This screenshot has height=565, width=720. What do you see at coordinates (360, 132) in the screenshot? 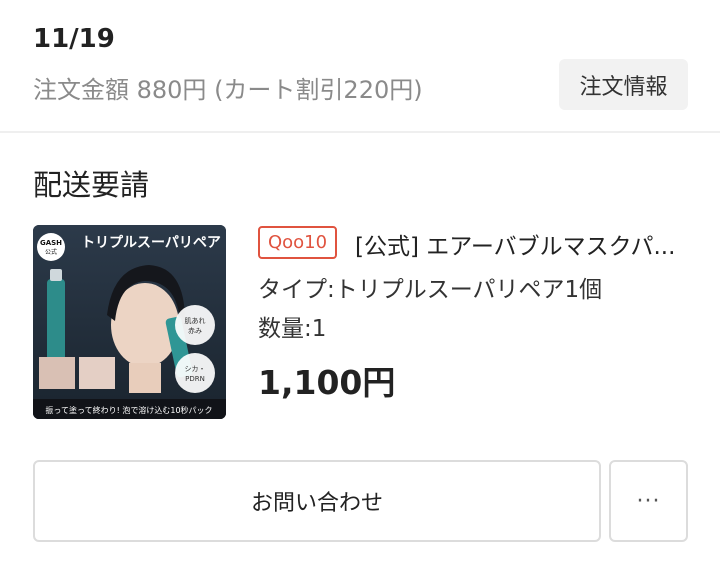
I see `divider` at bounding box center [360, 132].